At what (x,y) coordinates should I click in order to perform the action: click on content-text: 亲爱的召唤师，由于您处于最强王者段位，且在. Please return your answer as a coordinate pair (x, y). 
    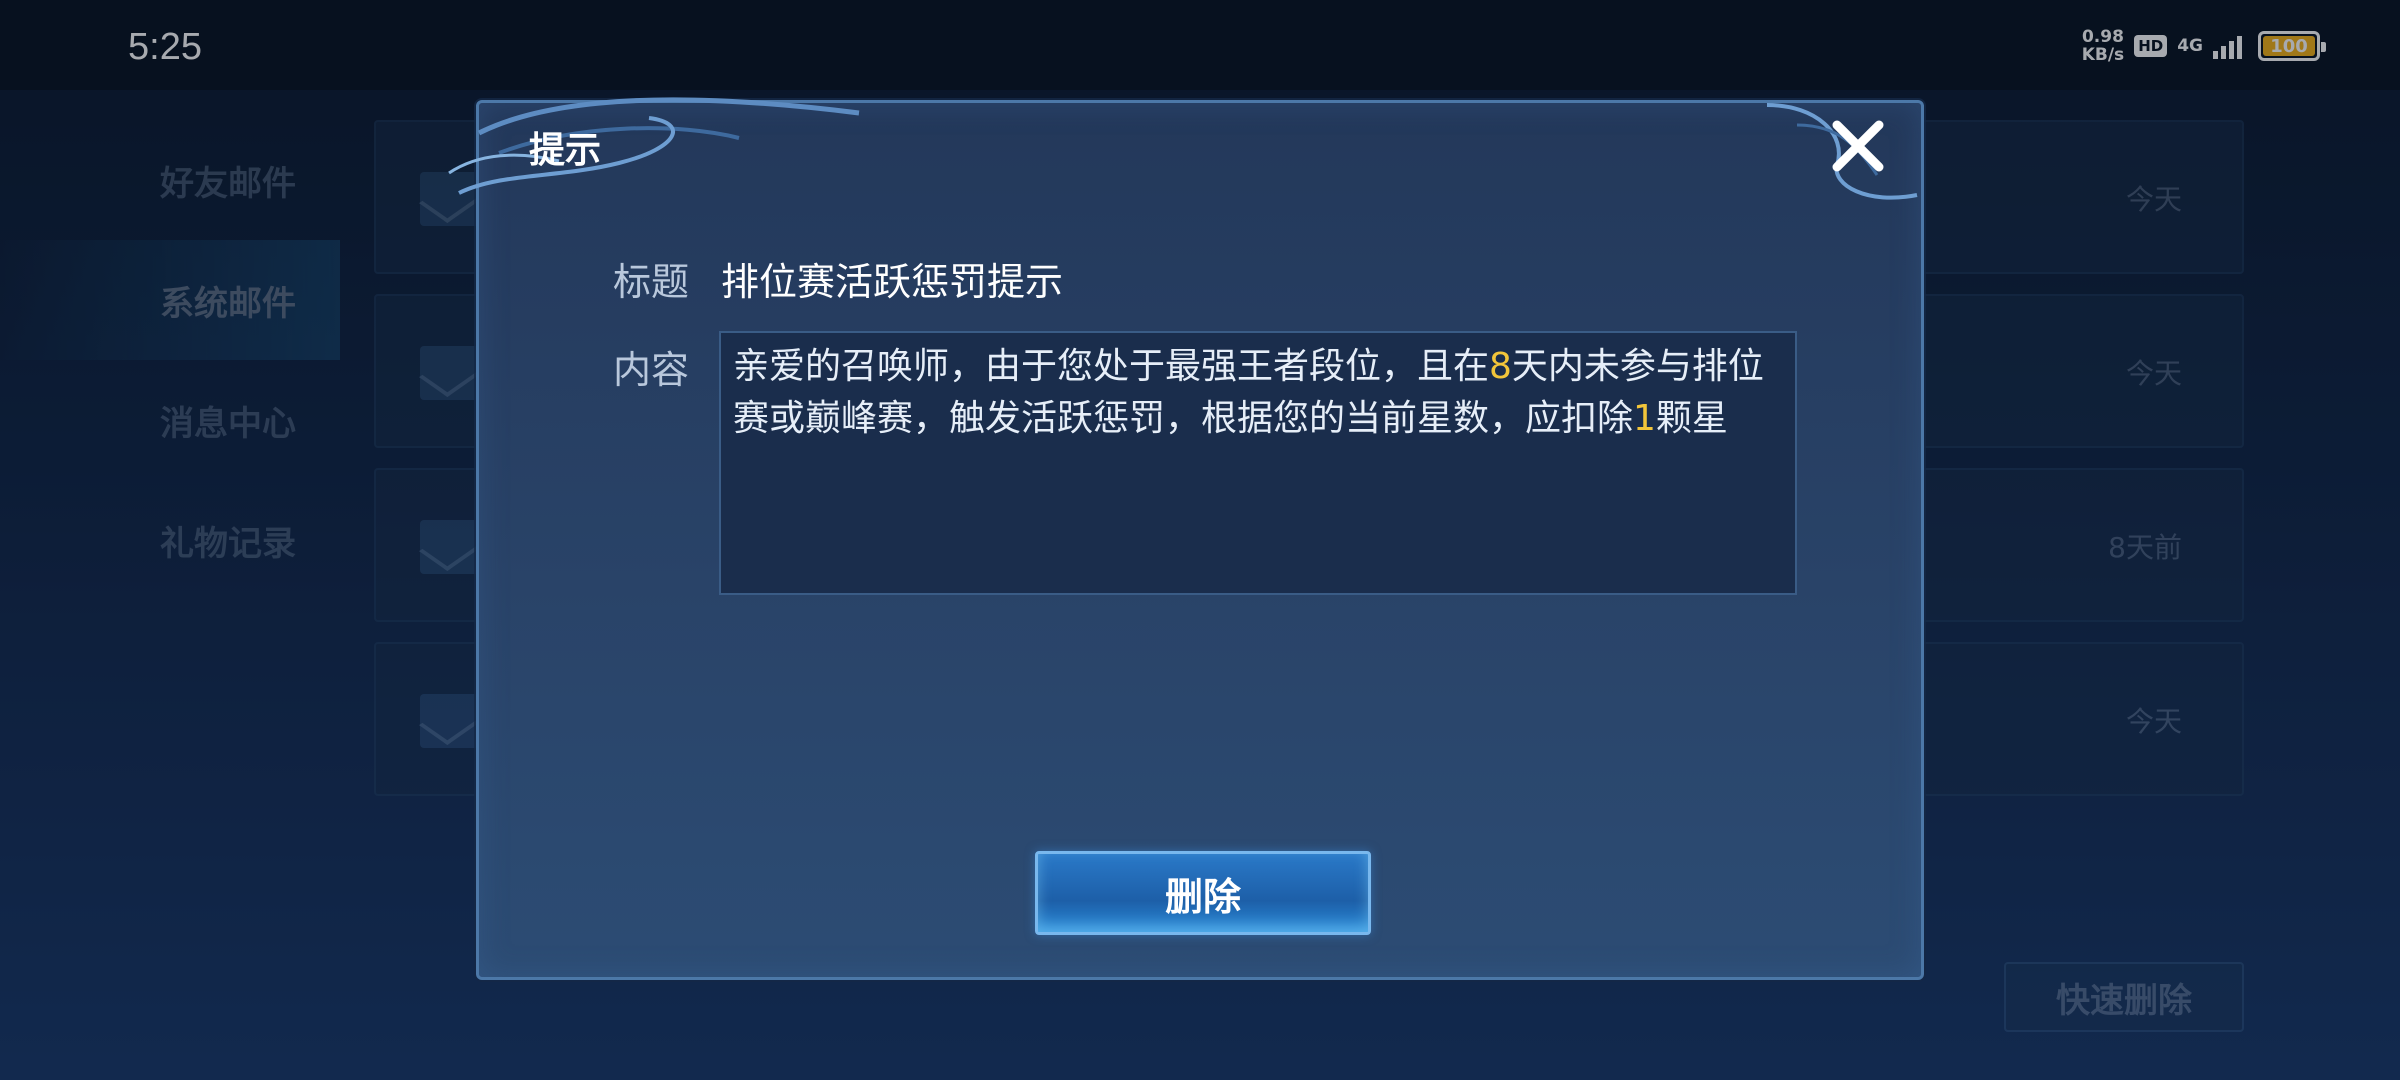
    Looking at the image, I should click on (1111, 366).